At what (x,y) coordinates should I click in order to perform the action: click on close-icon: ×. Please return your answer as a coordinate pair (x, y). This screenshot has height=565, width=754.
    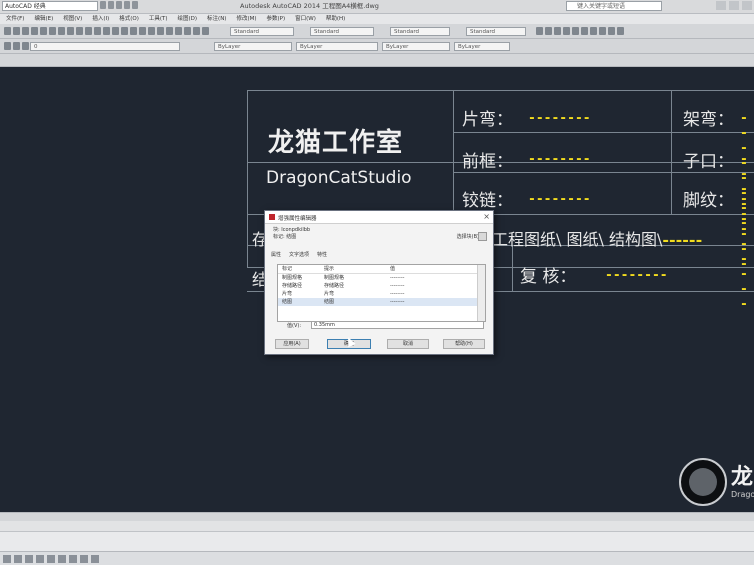
    Looking at the image, I should click on (486, 216).